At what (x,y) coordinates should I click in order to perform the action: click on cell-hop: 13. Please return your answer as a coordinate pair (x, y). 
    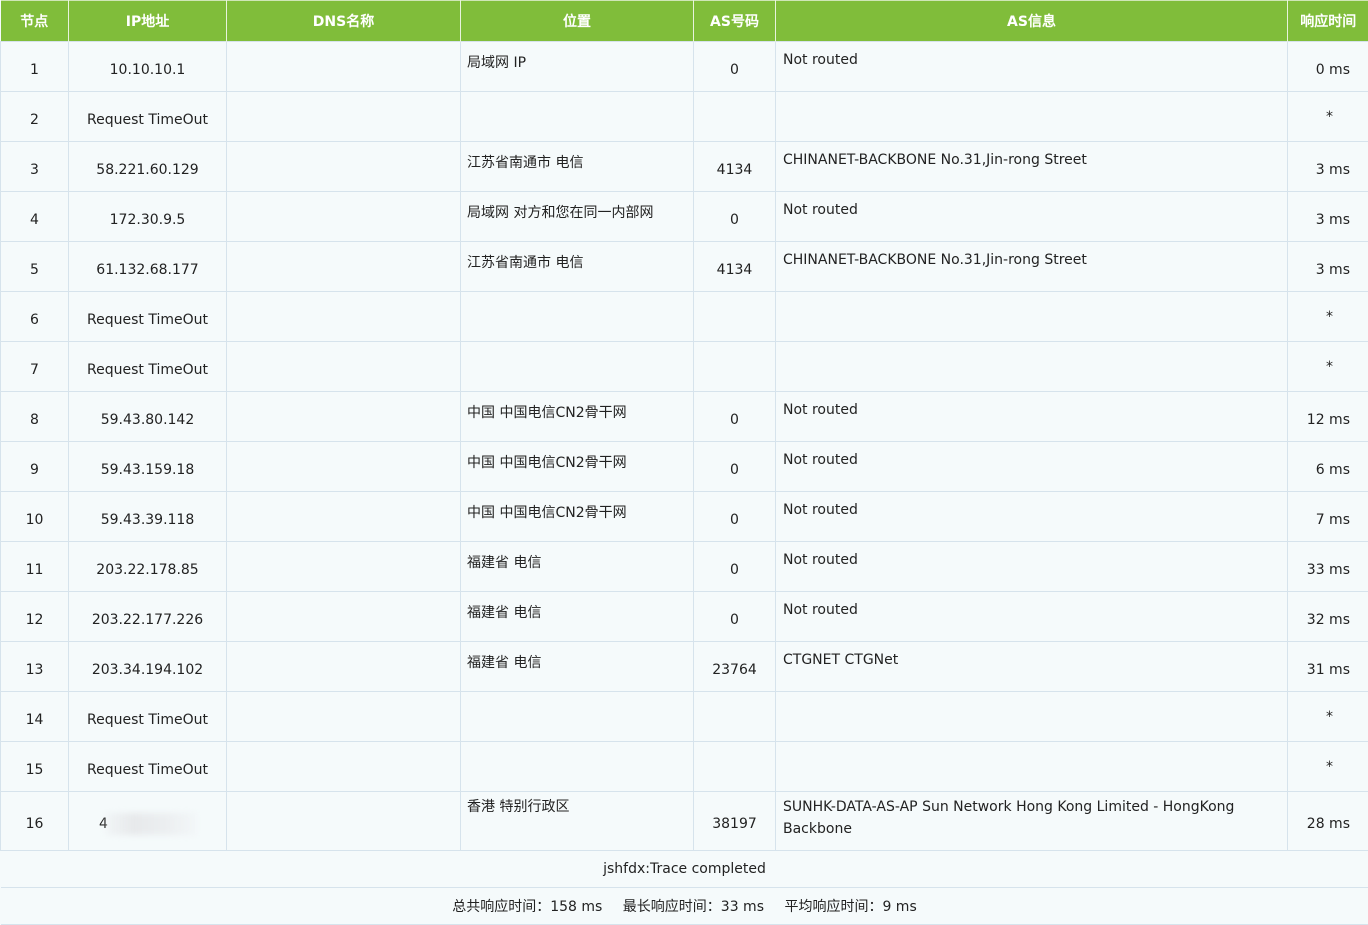
    Looking at the image, I should click on (35, 667).